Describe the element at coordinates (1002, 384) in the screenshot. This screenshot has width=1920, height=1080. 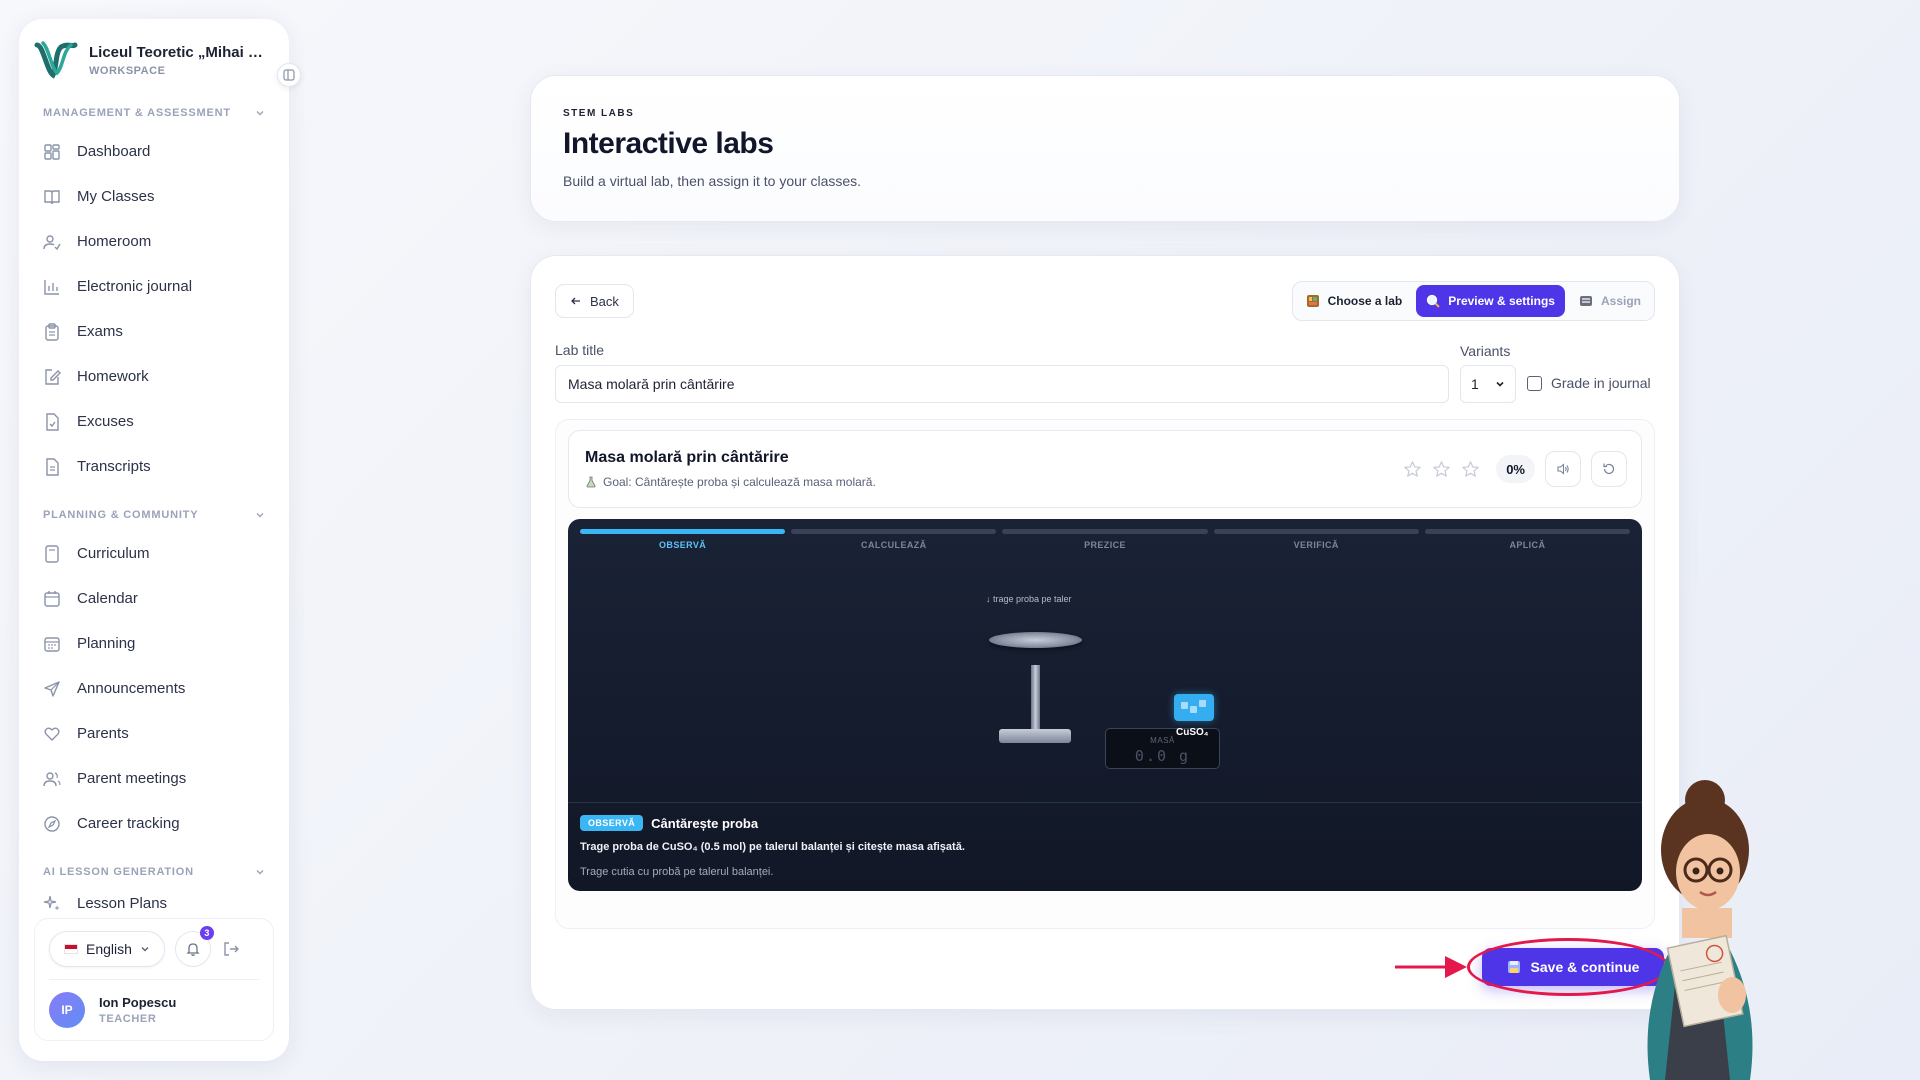
I see `lab-title-input: Masa molară prin cântărire` at that location.